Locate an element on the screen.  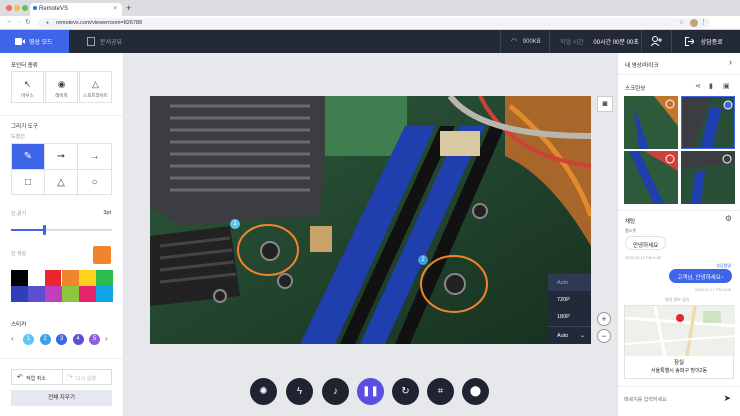
favicon-icon is located at coordinates (35, 8).